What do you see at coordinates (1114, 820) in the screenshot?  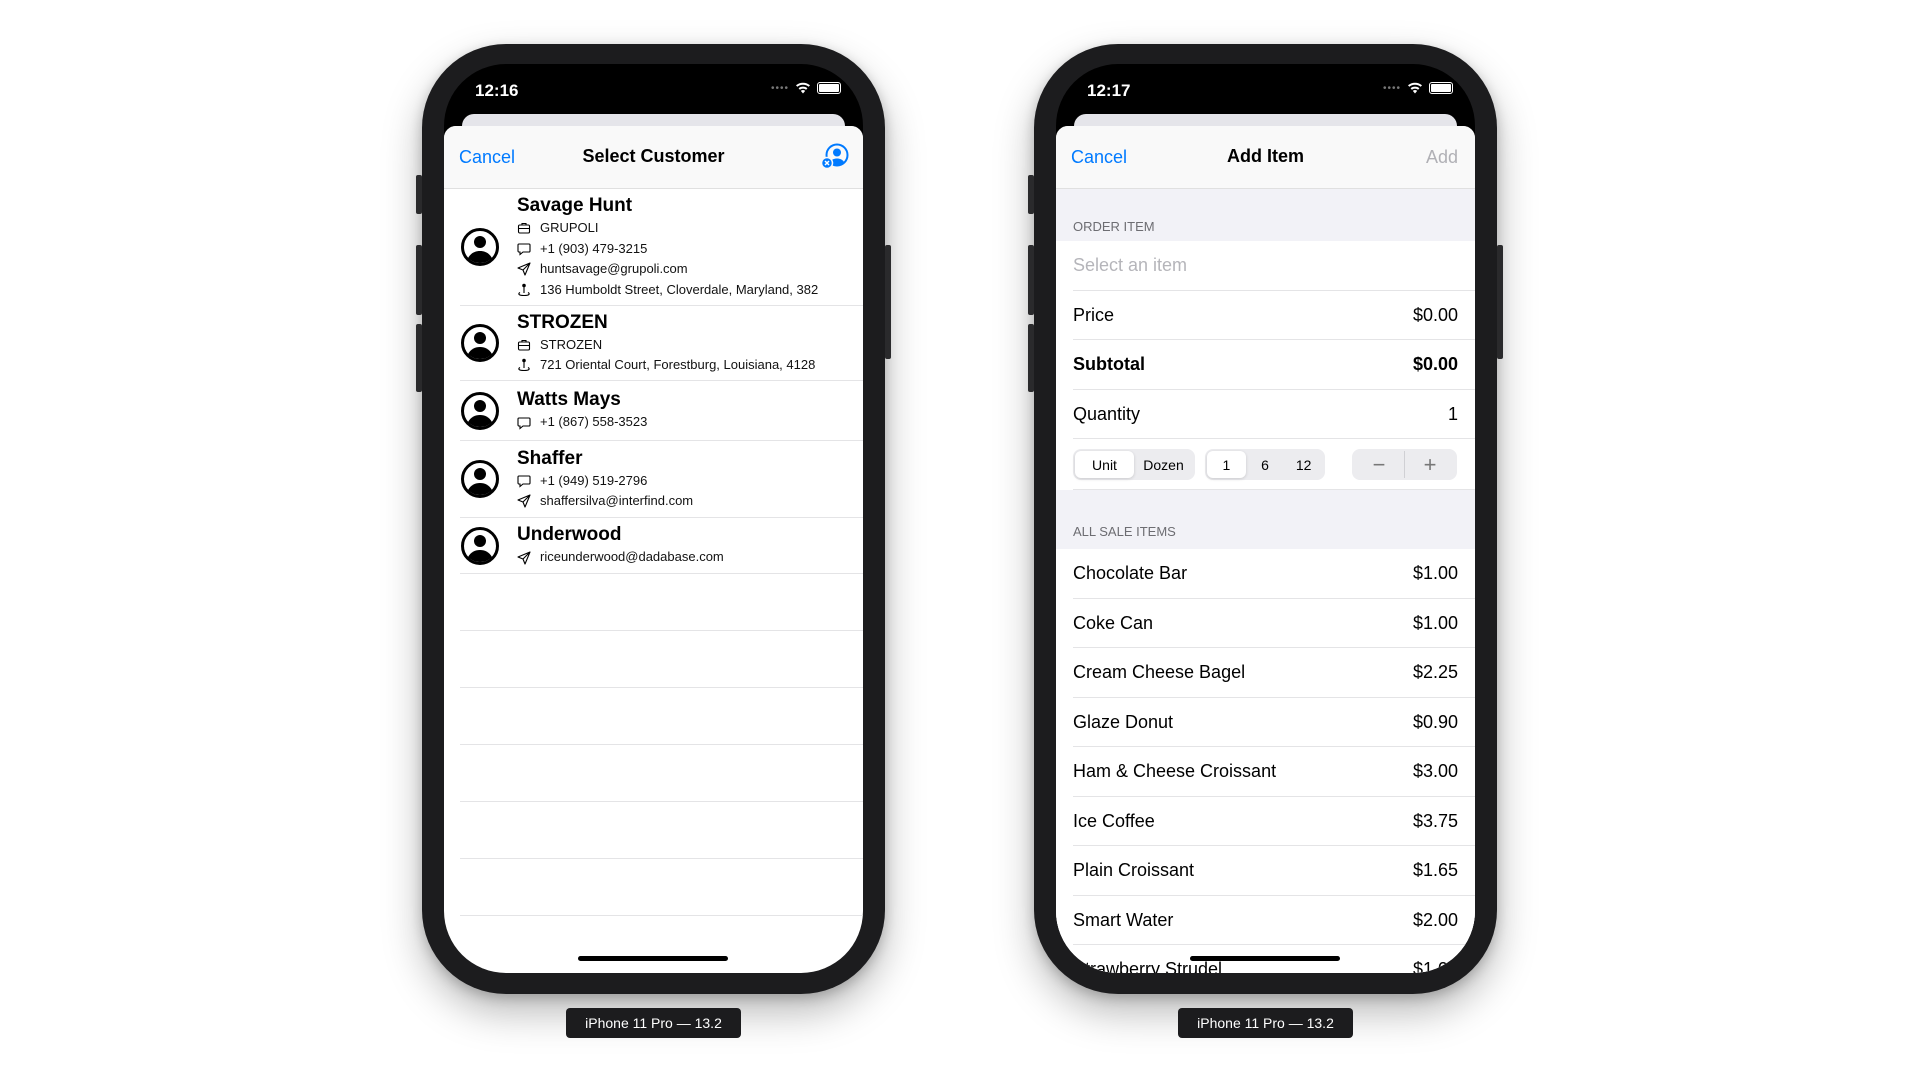 I see `sale-item-name: Ice Coffee` at bounding box center [1114, 820].